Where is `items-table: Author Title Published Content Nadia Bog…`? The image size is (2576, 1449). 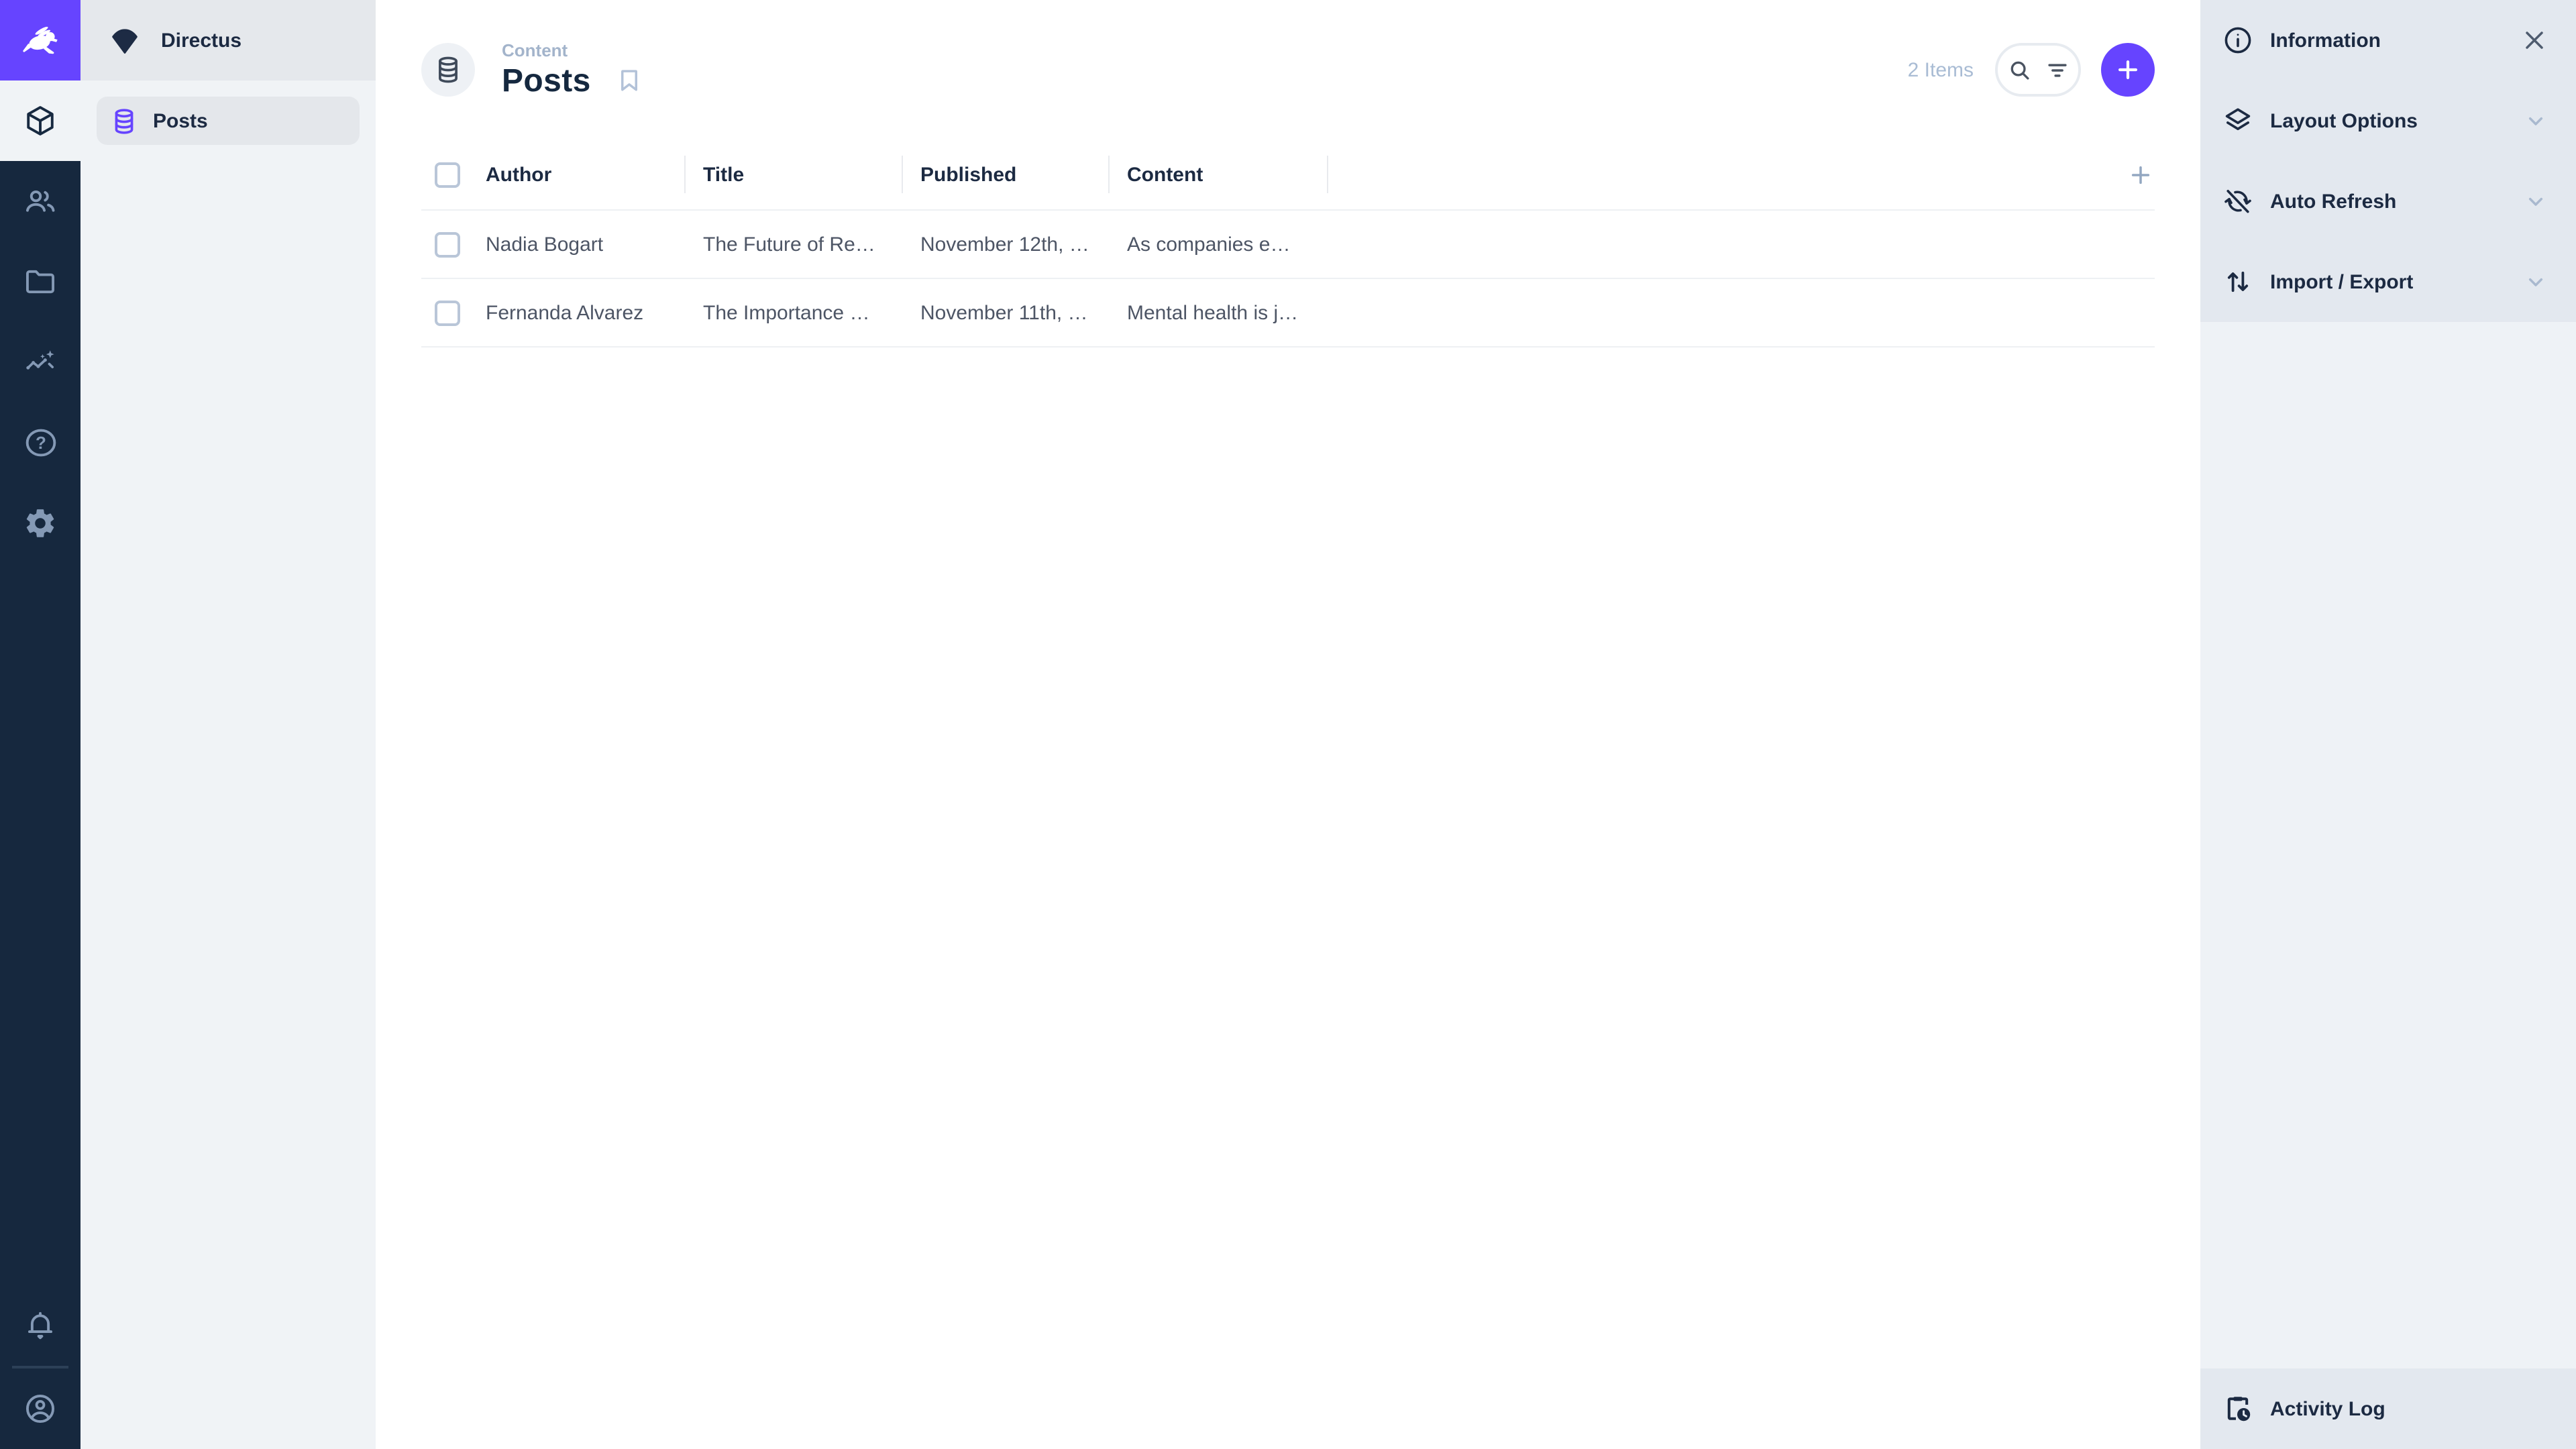
items-table: Author Title Published Content Nadia Bog… is located at coordinates (1288, 243).